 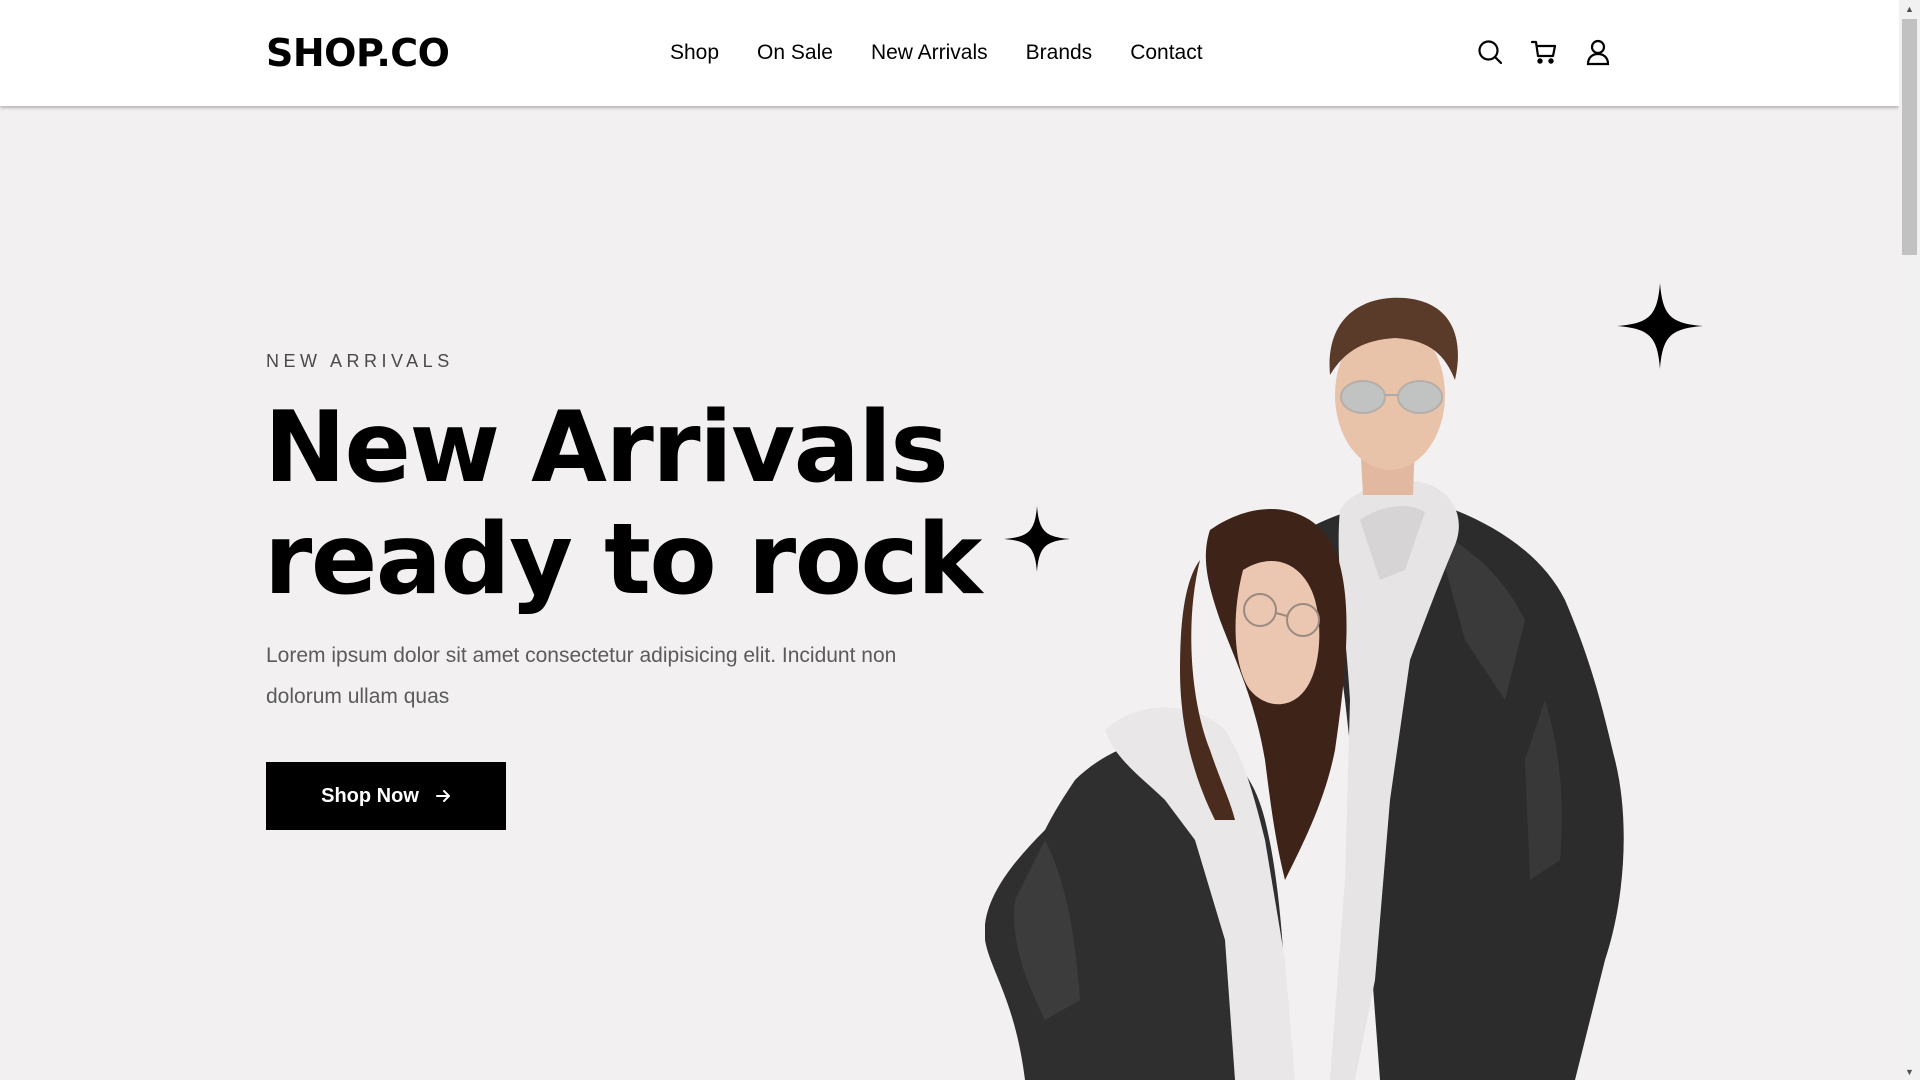 What do you see at coordinates (360, 361) in the screenshot?
I see `hero-eyebrow: NEW ARRIVALS` at bounding box center [360, 361].